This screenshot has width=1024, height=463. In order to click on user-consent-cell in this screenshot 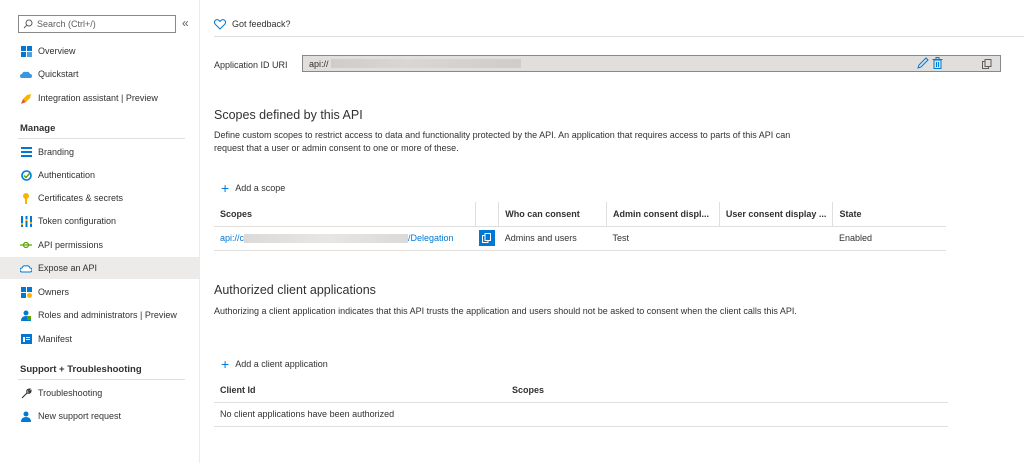, I will do `click(776, 238)`.